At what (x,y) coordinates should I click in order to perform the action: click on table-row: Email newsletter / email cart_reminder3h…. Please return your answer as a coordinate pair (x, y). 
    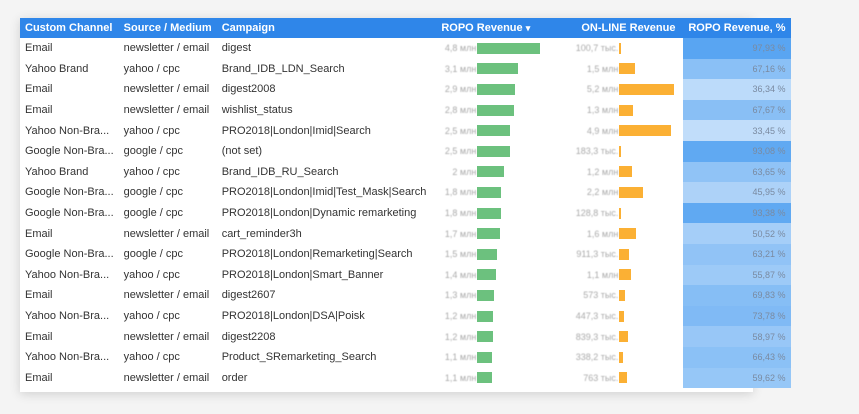
    Looking at the image, I should click on (405, 233).